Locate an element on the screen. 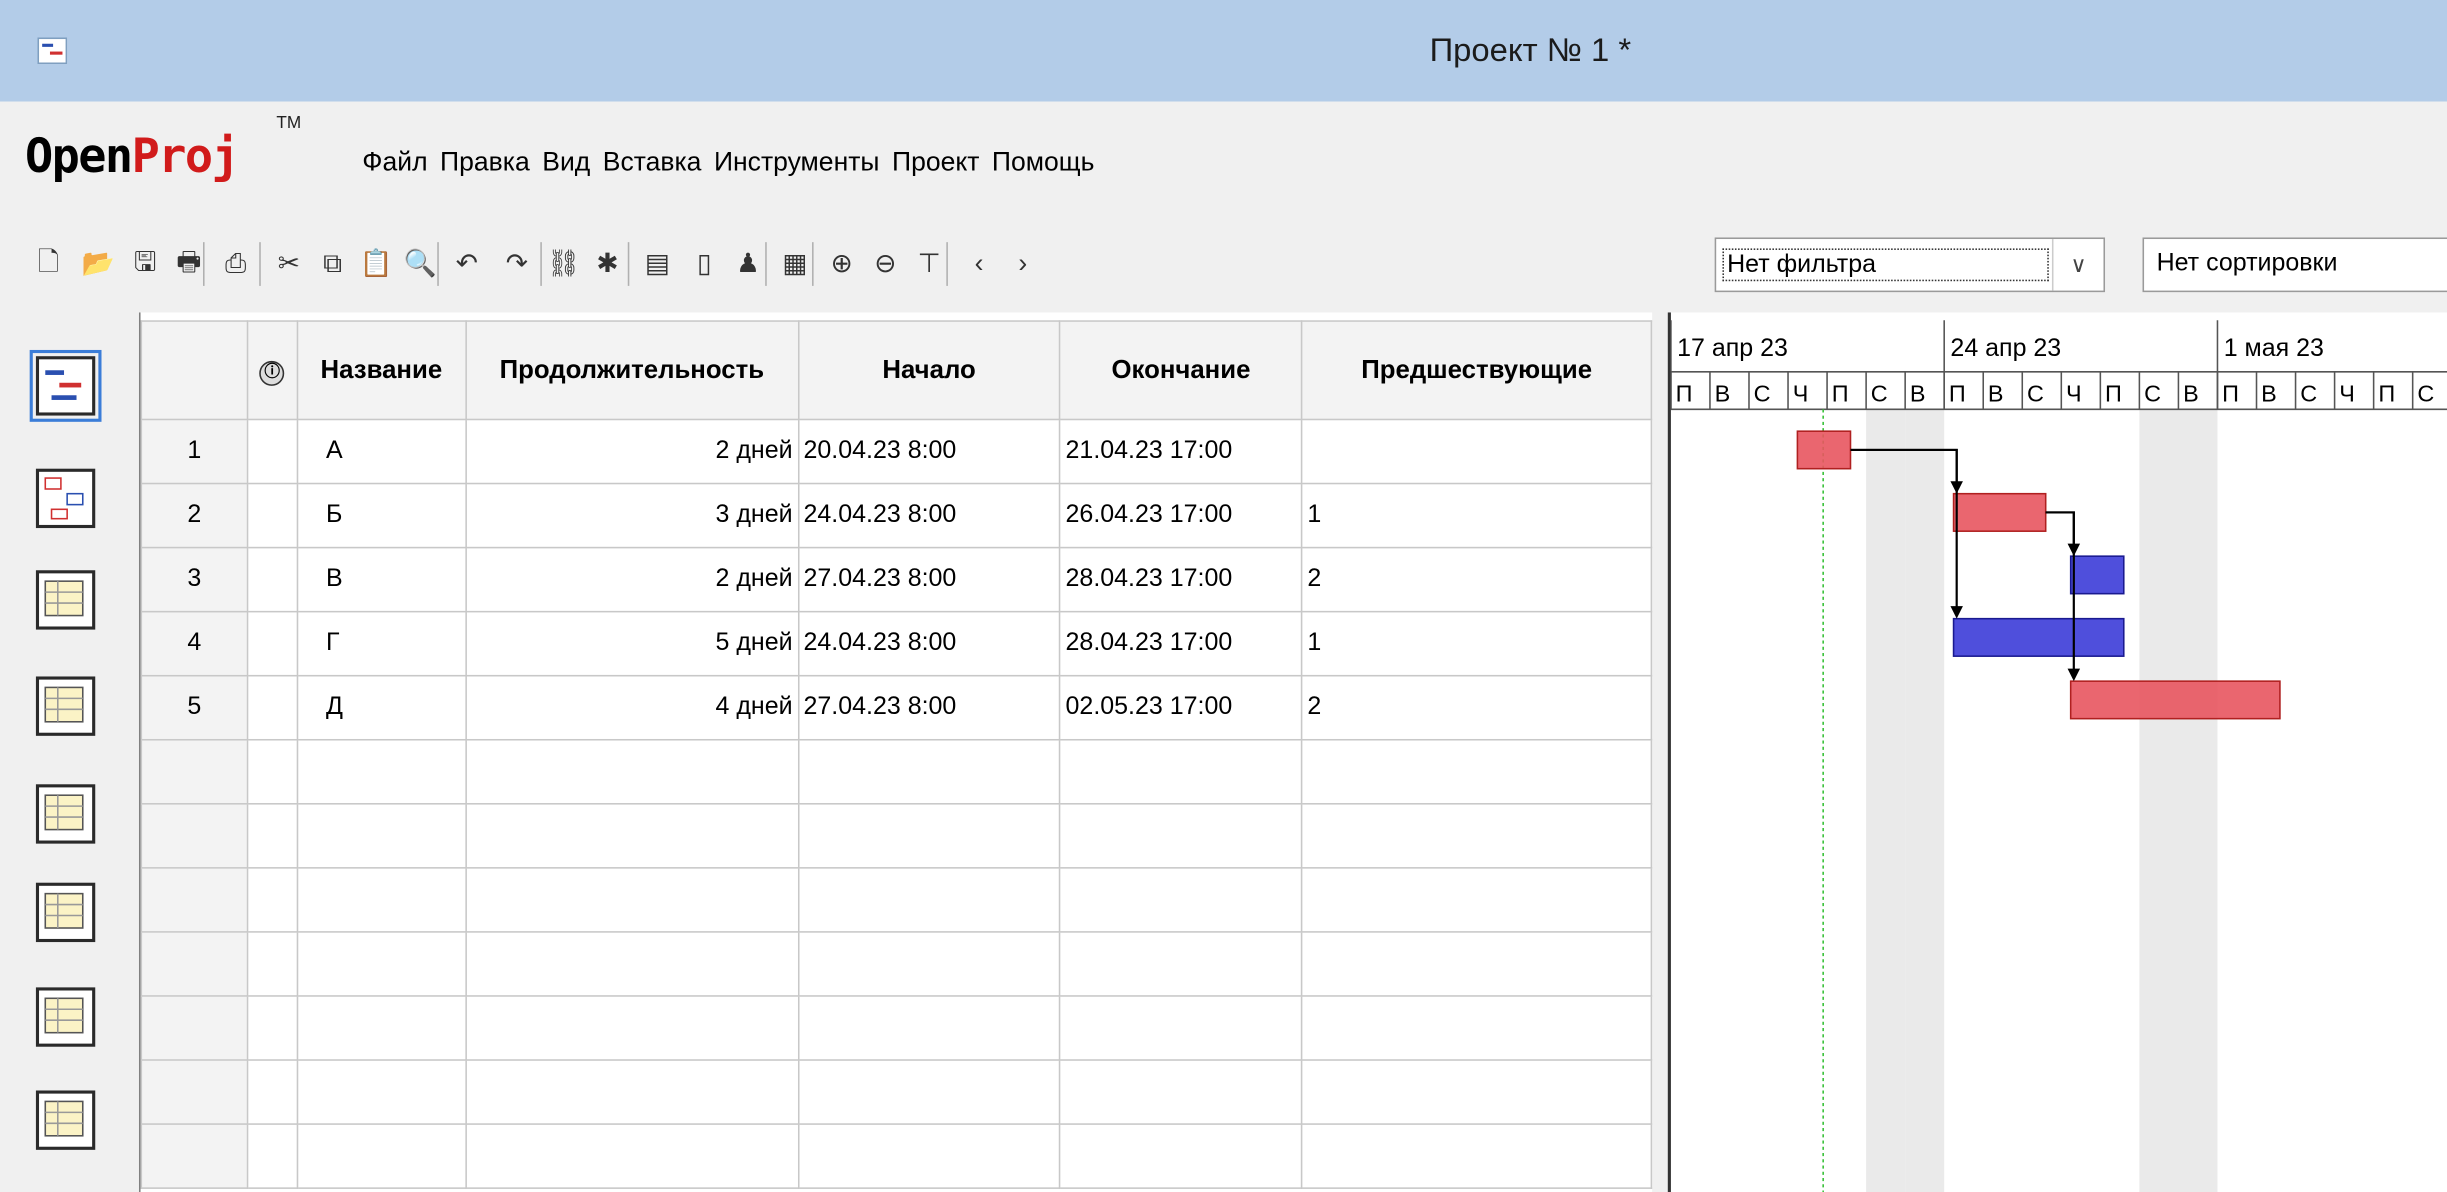 This screenshot has height=1192, width=2447. table-row: 1А2 дней 20.04.23 8:00 21.04.23 17:00 is located at coordinates (896, 451).